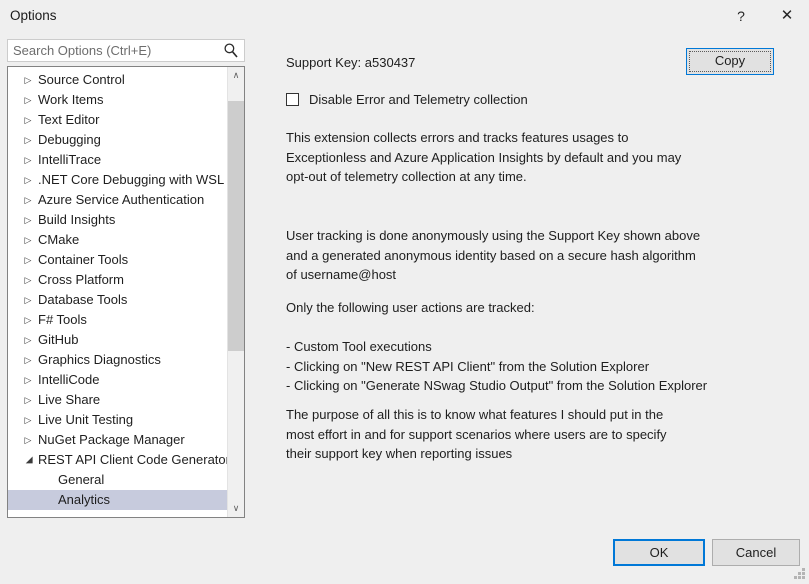 The height and width of the screenshot is (584, 809). Describe the element at coordinates (71, 99) in the screenshot. I see `tree-item-label: Work Items` at that location.